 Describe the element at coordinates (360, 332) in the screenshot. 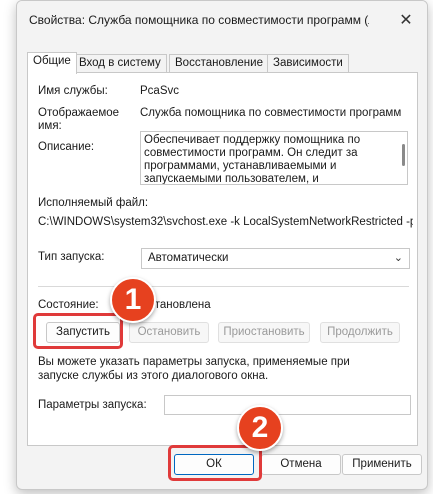

I see `resume-button: Продолжить` at that location.